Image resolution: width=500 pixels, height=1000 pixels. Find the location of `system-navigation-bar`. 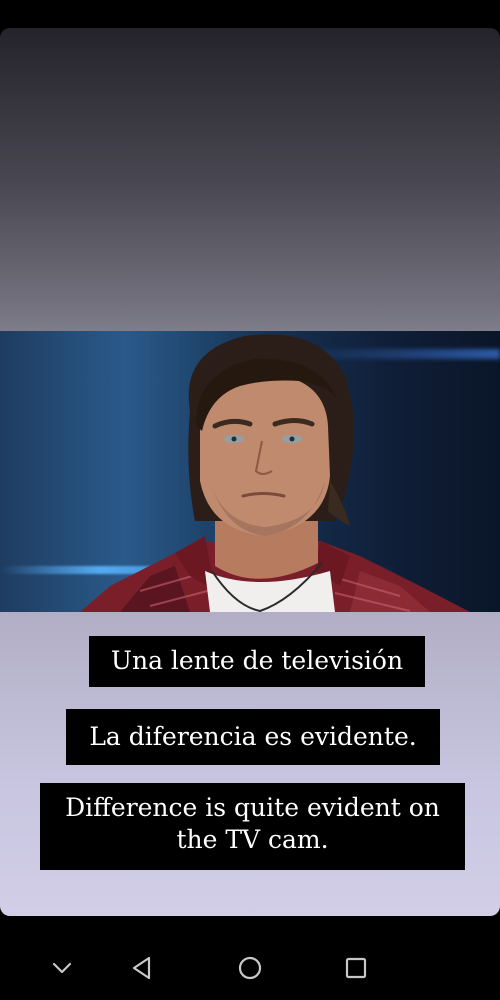

system-navigation-bar is located at coordinates (250, 958).